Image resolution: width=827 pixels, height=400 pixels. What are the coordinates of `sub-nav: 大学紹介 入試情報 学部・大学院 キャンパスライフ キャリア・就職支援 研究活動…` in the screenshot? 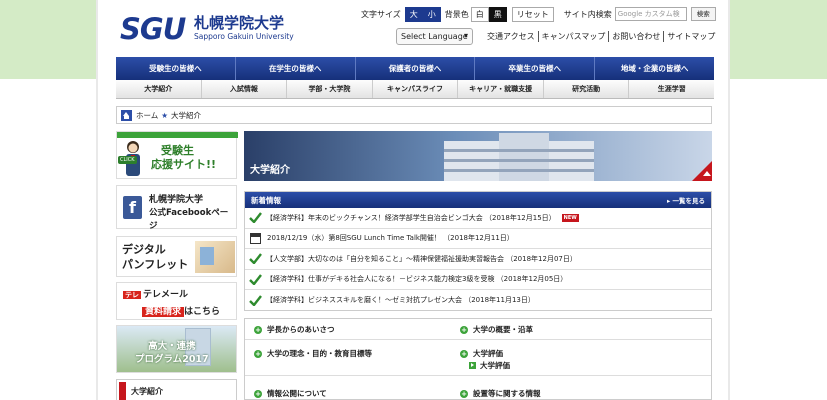 It's located at (415, 89).